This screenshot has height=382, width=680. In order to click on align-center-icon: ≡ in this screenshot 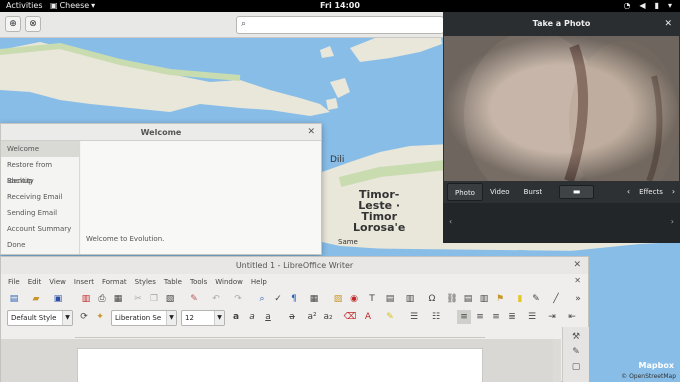, I will do `click(480, 317)`.